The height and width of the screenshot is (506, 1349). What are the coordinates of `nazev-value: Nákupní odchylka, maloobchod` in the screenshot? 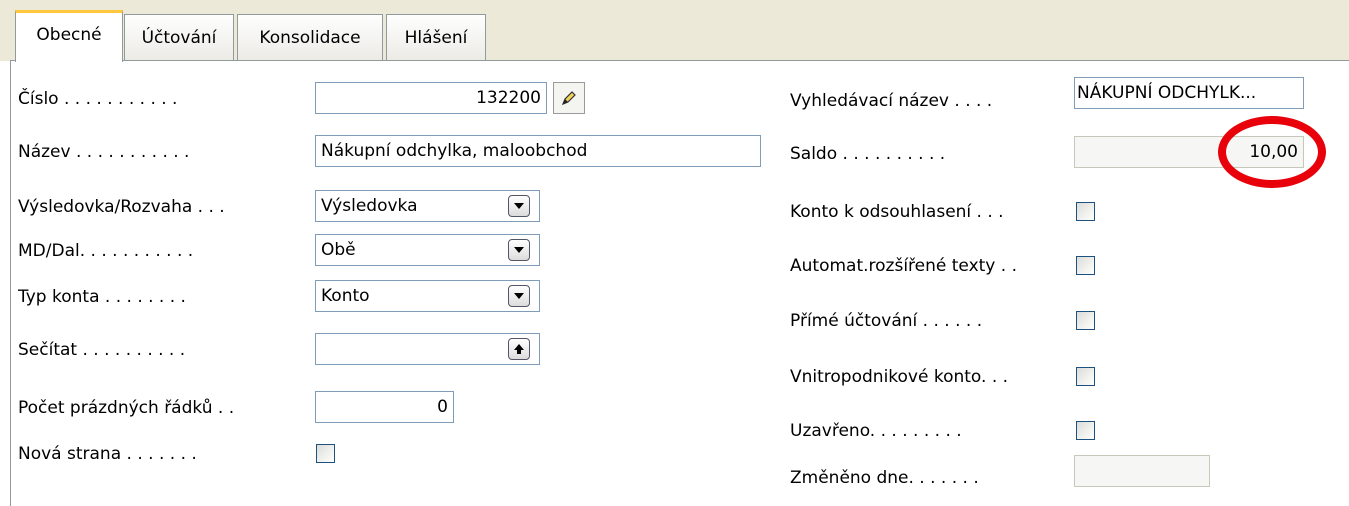 It's located at (454, 151).